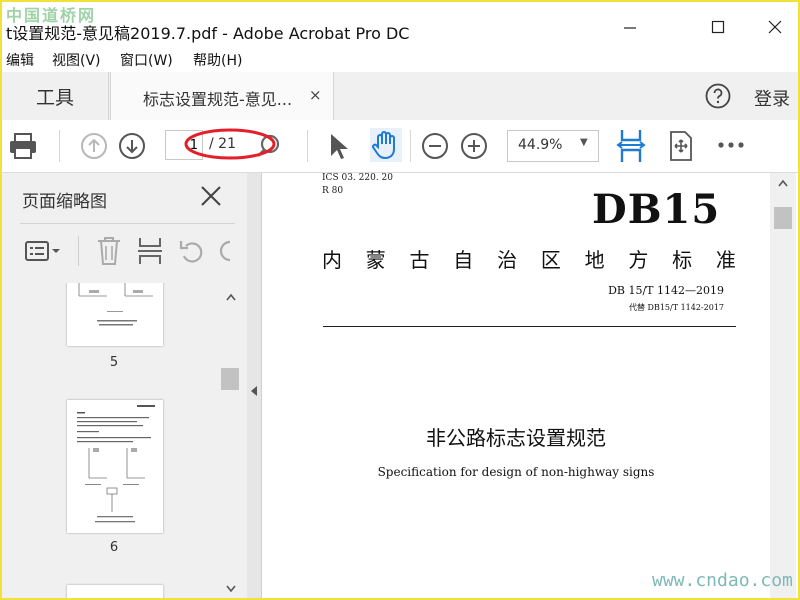  What do you see at coordinates (540, 145) in the screenshot?
I see `zoom-value: 44.9%` at bounding box center [540, 145].